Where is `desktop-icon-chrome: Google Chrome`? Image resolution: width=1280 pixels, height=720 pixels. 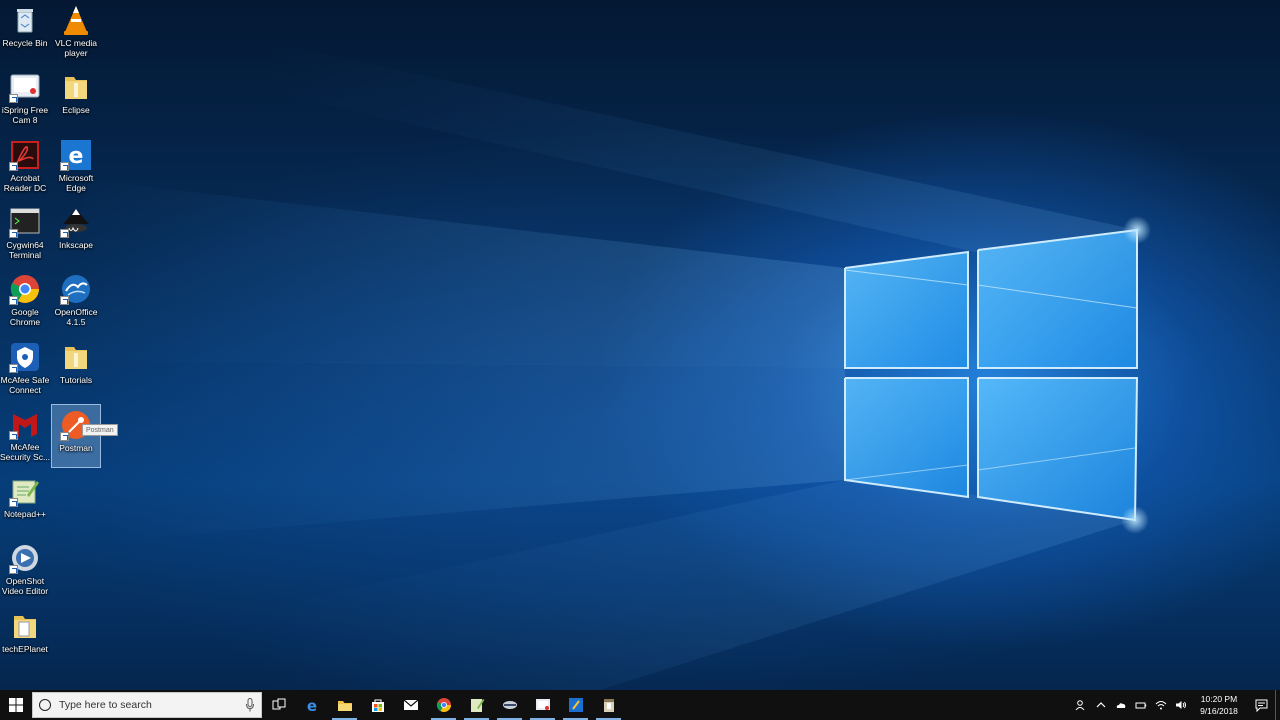 desktop-icon-chrome: Google Chrome is located at coordinates (25, 301).